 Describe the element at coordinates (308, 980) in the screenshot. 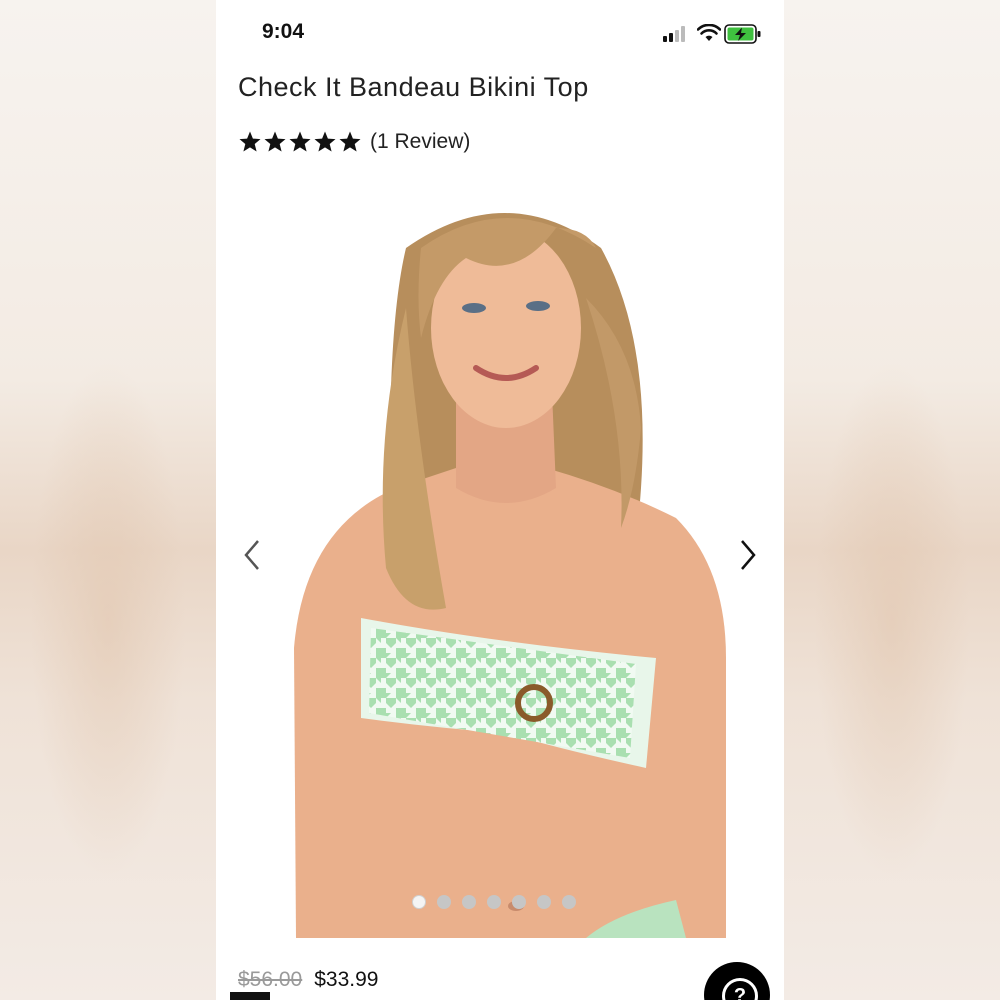

I see `price-row: $56.00 $33.99` at that location.